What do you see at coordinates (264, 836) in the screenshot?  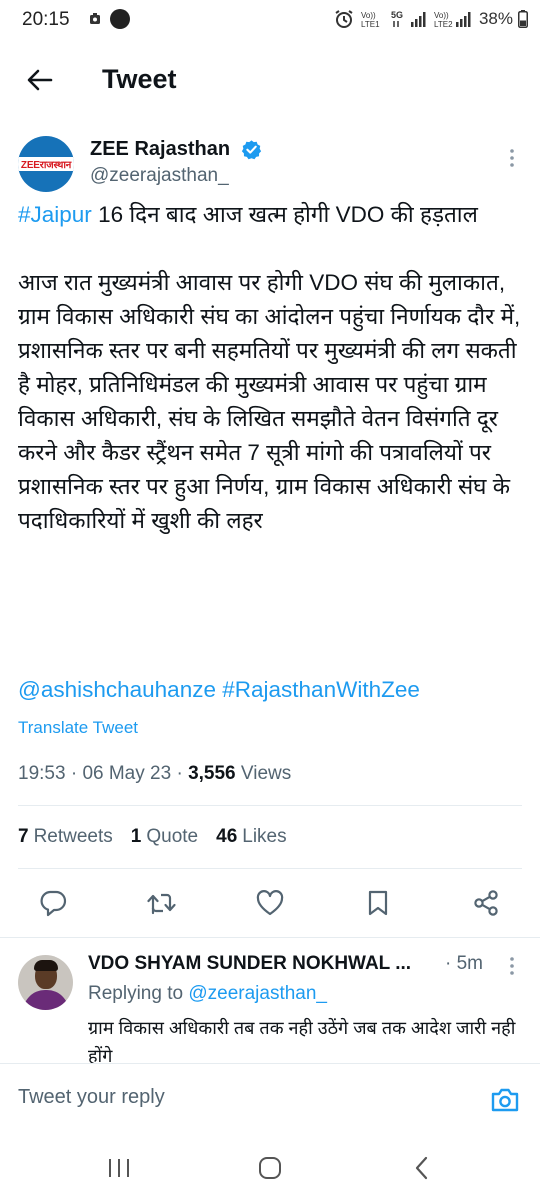 I see `likes-label: Likes` at bounding box center [264, 836].